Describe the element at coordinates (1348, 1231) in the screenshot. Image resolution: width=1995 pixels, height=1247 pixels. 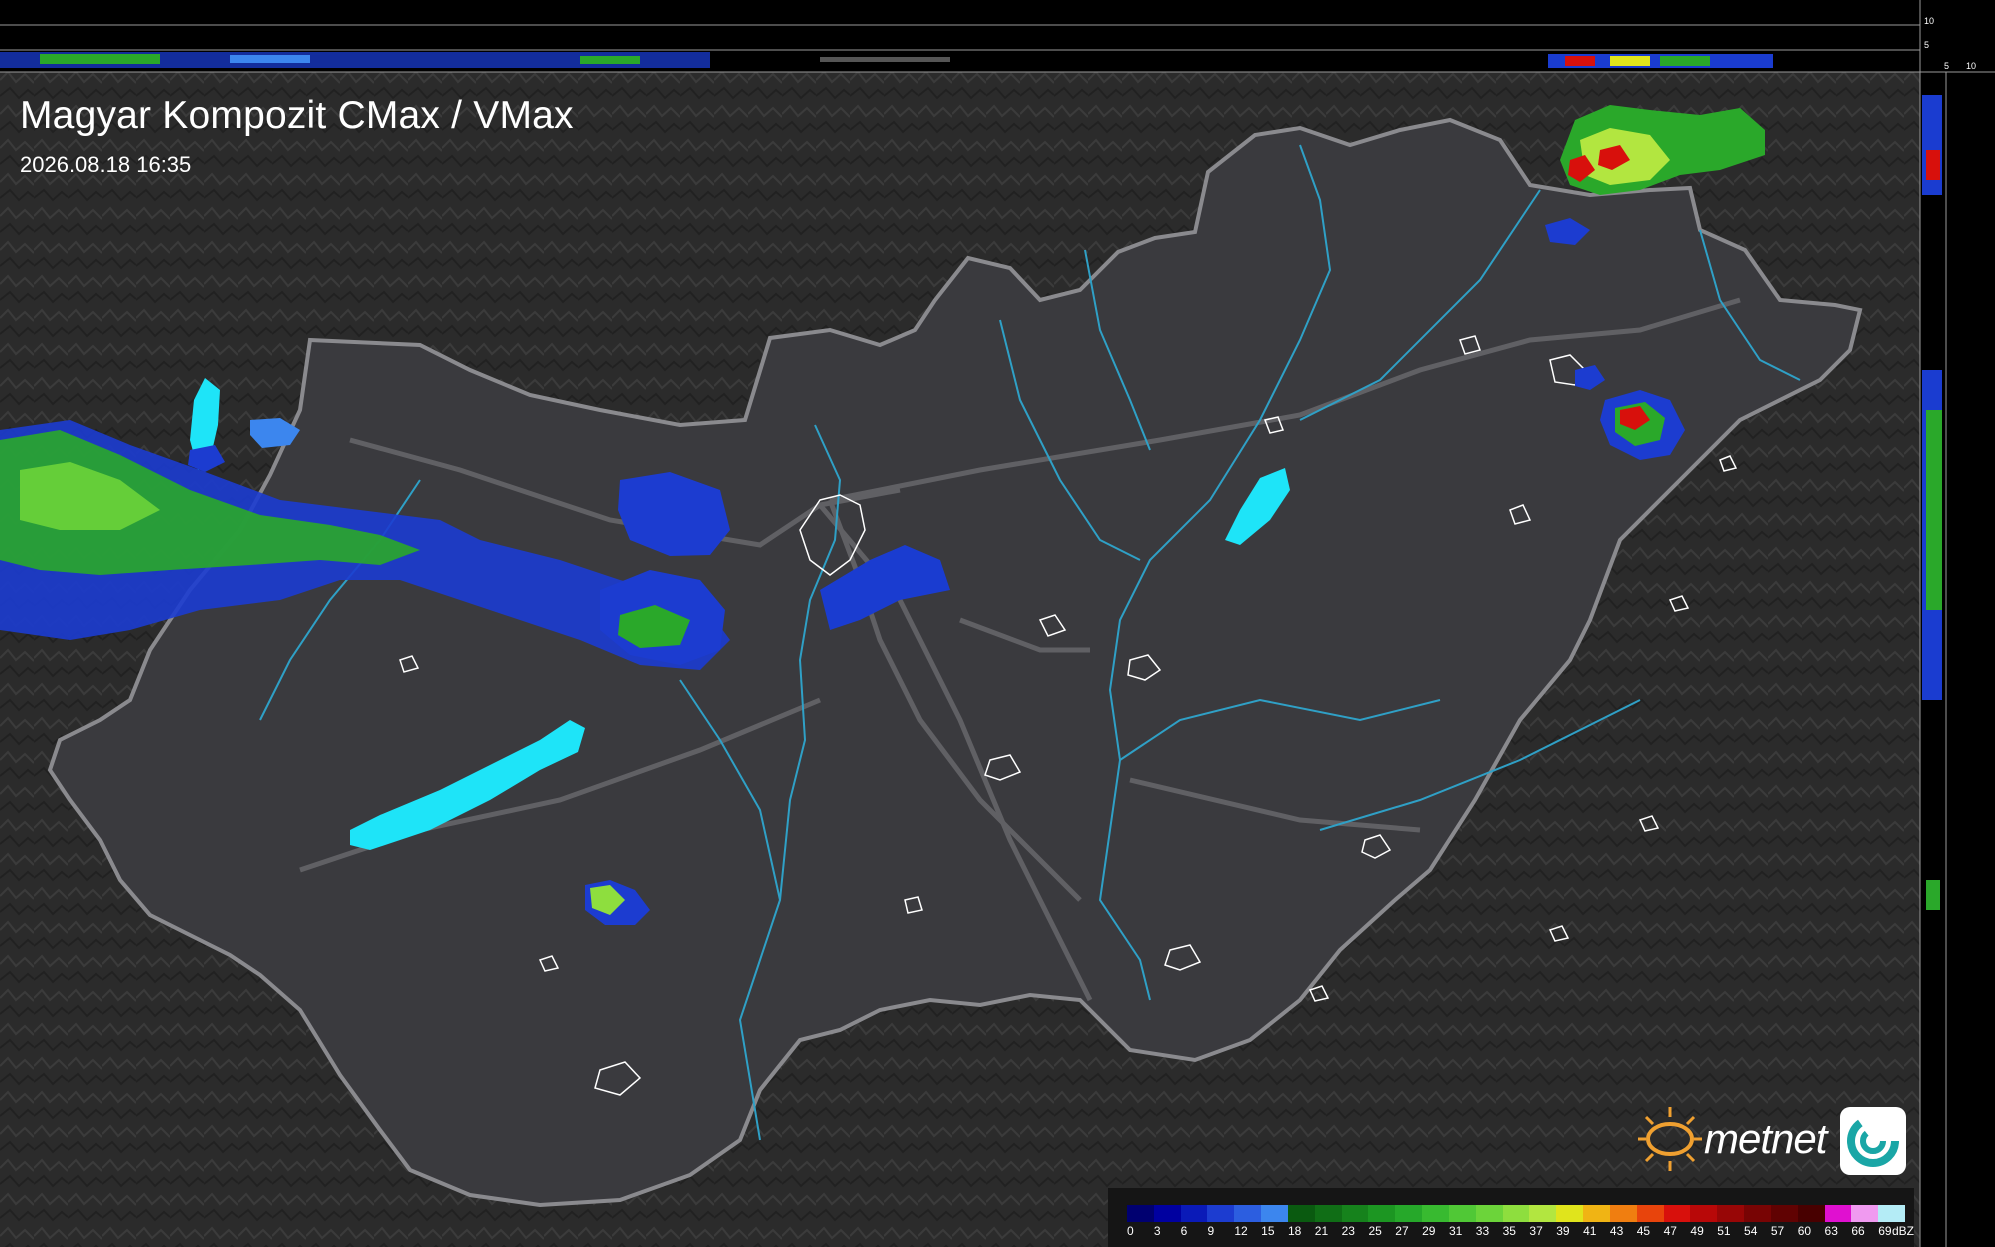
I see `legend-value: 23` at that location.